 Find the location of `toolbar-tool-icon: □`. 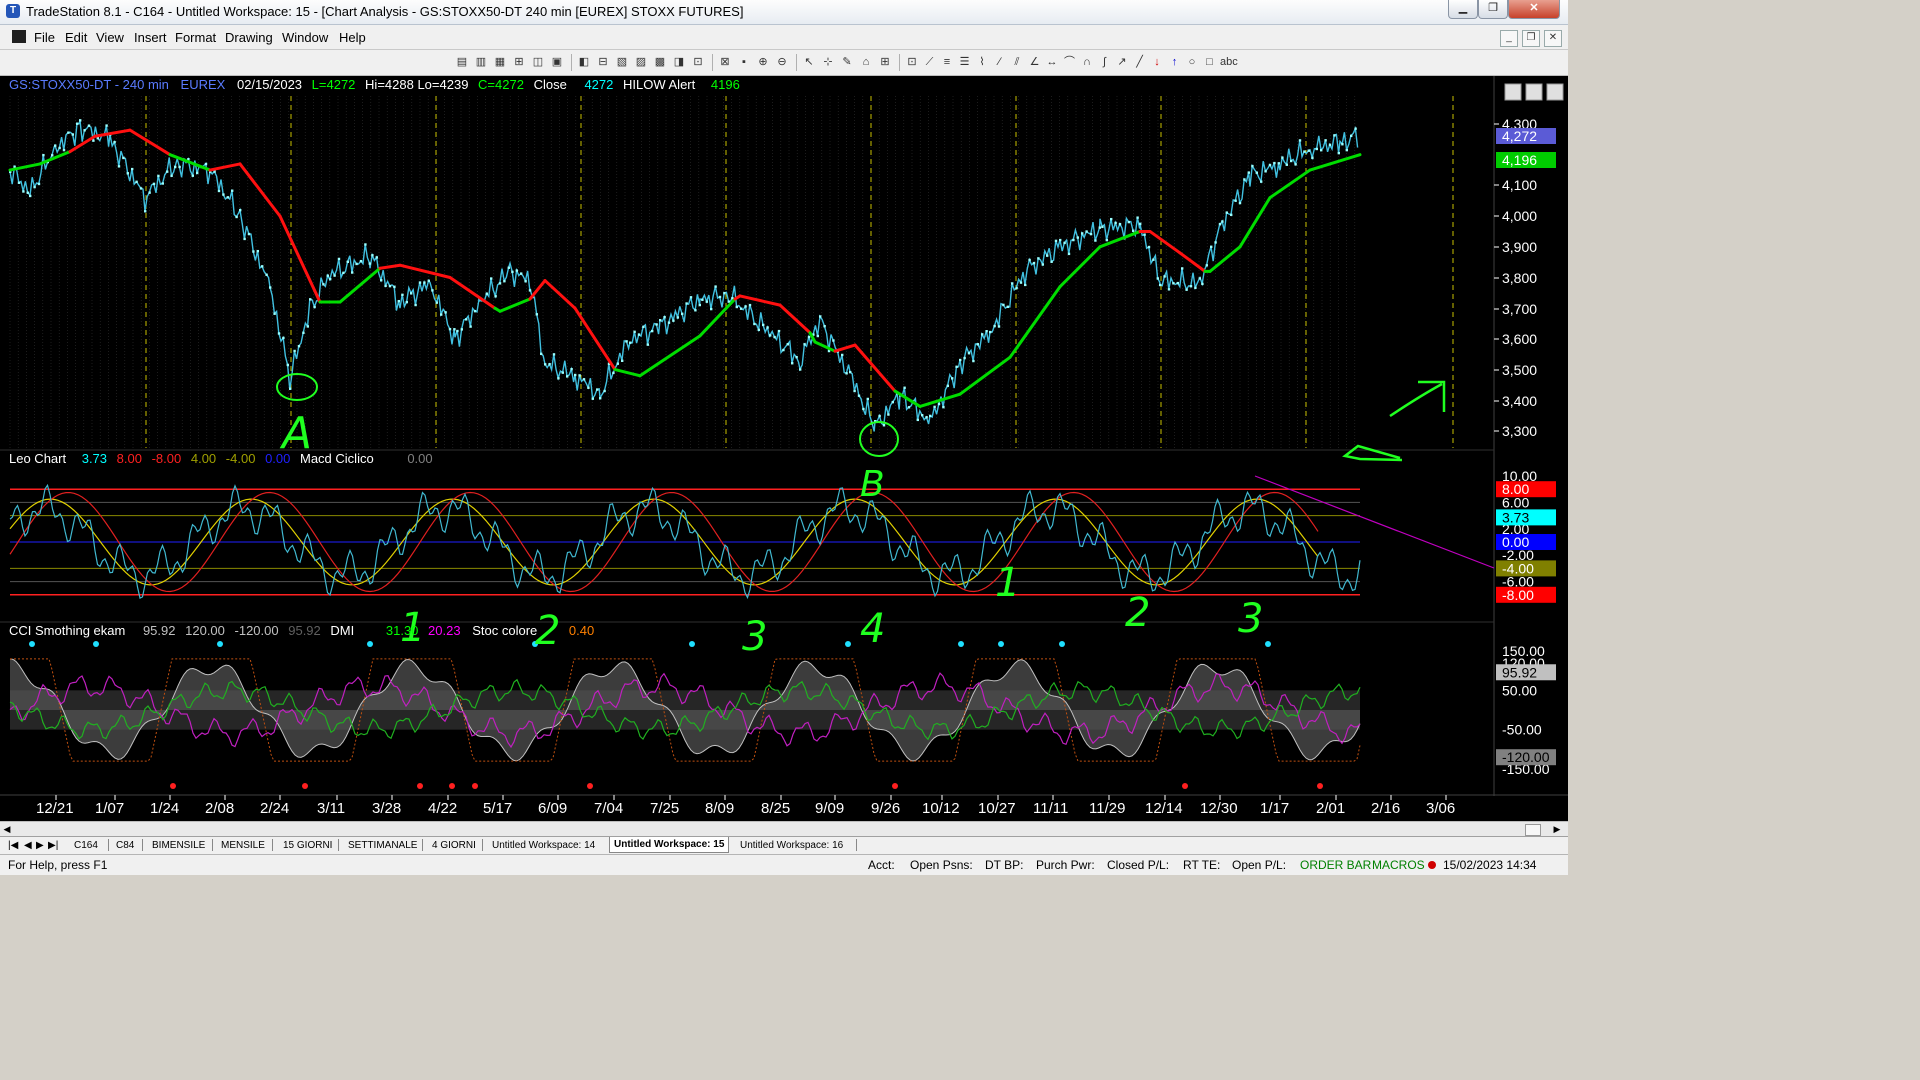

toolbar-tool-icon: □ is located at coordinates (1210, 62).